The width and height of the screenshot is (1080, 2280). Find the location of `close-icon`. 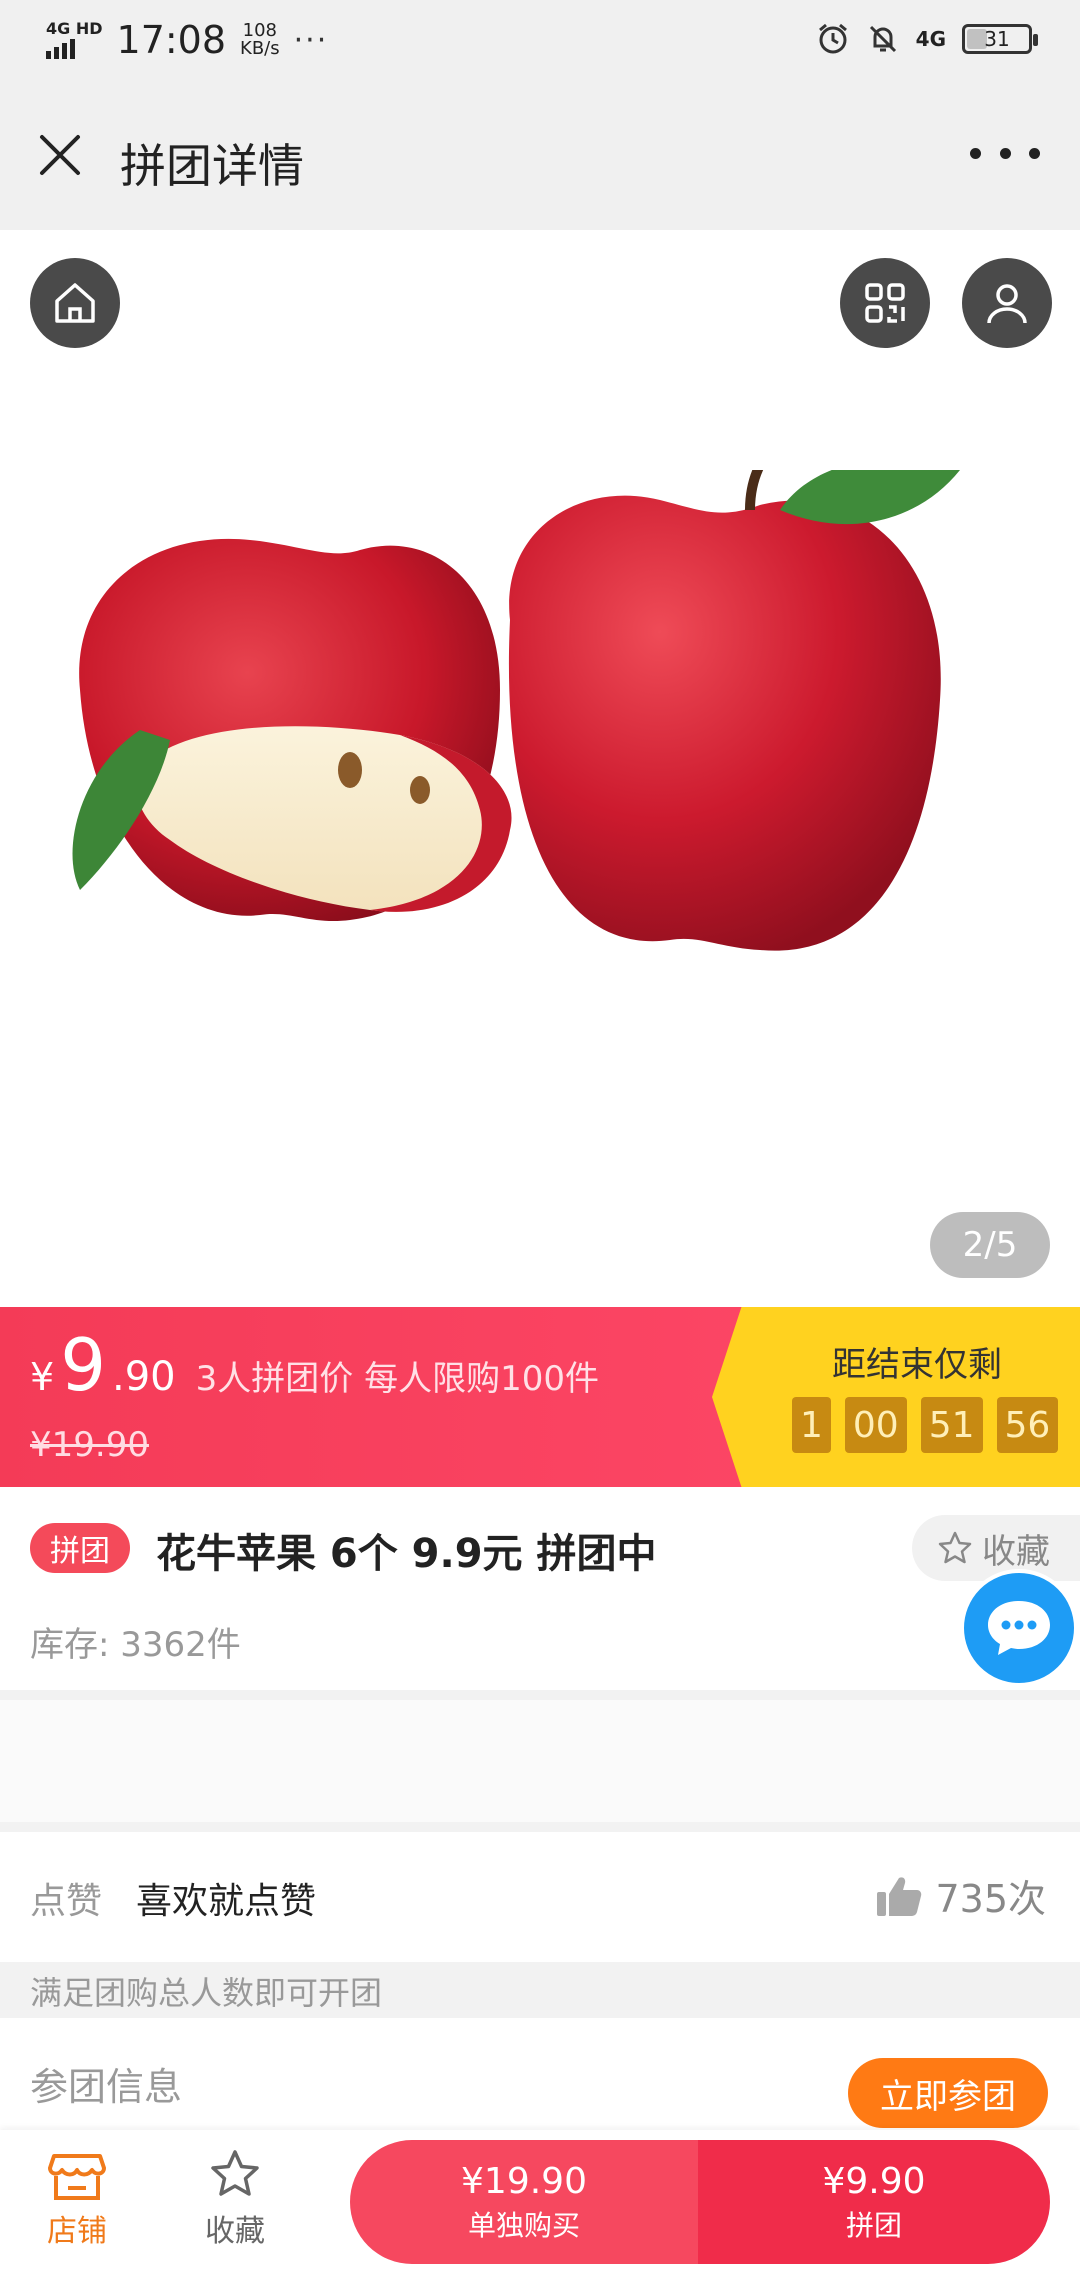

close-icon is located at coordinates (60, 155).